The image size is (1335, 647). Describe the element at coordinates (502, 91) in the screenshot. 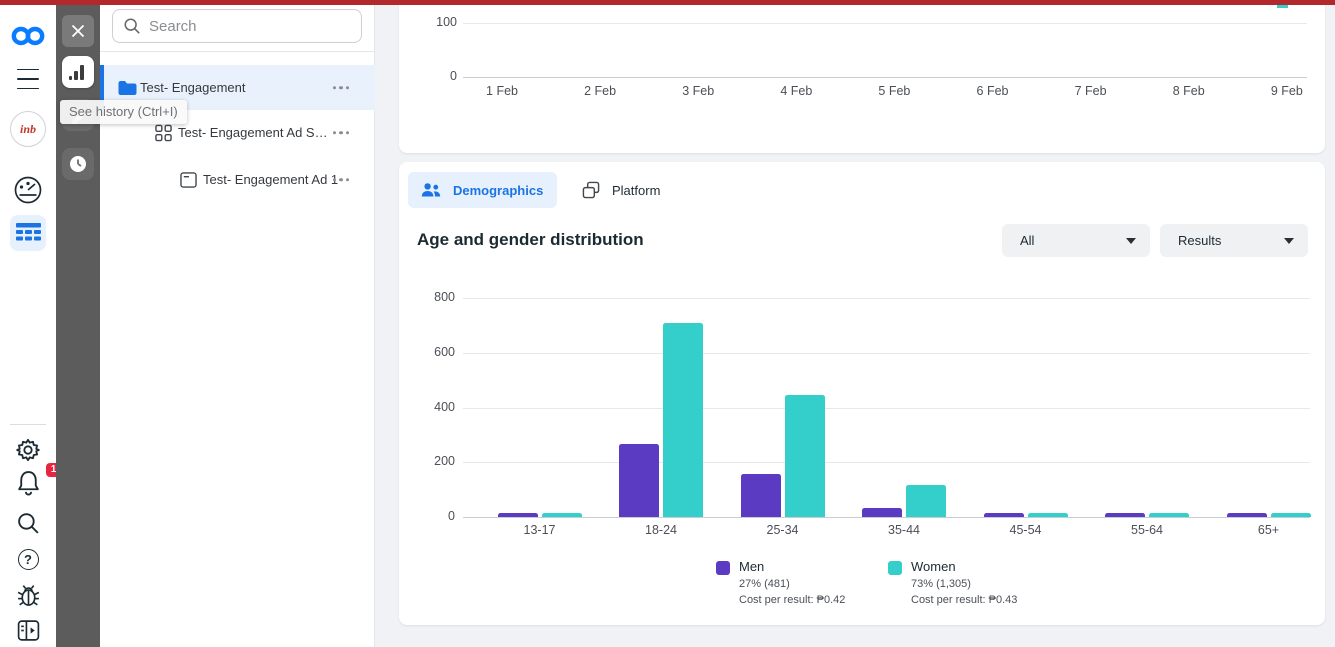

I see `x-tick-label: 1 Feb` at that location.